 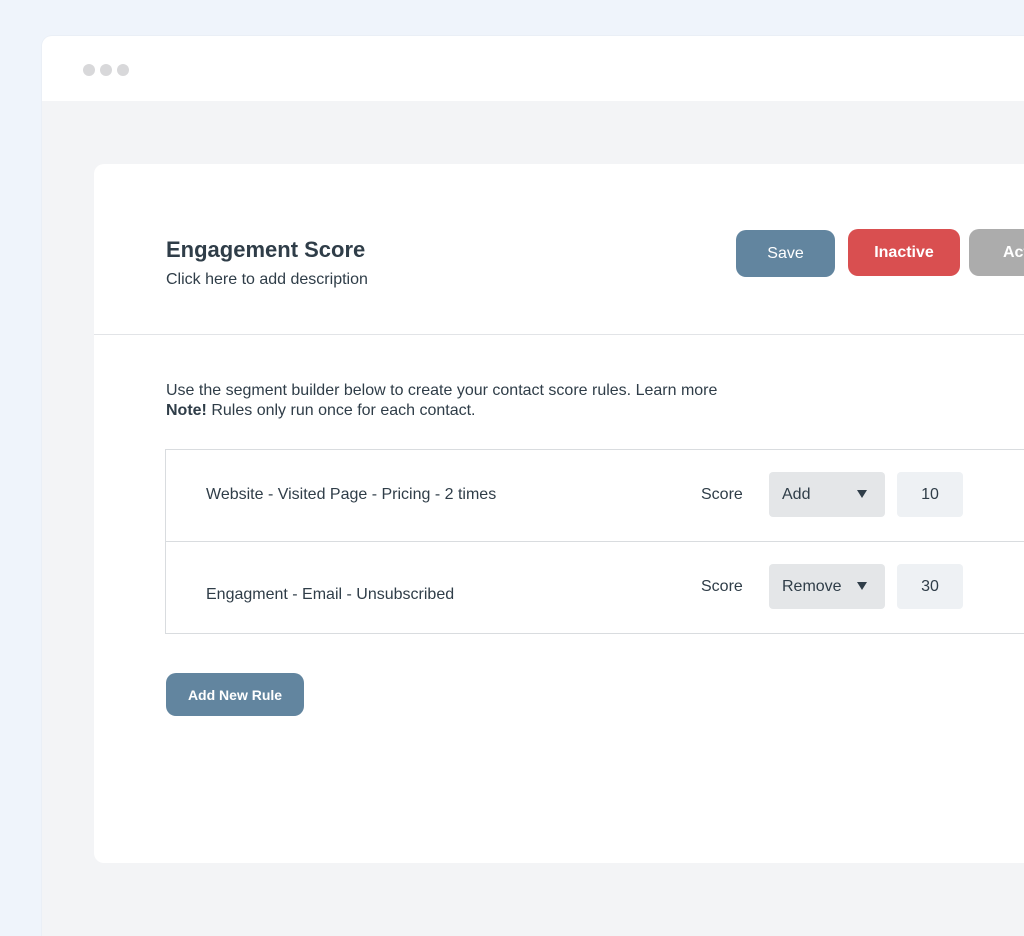 I want to click on note-text: Rules only run once for each contact., so click(x=343, y=410).